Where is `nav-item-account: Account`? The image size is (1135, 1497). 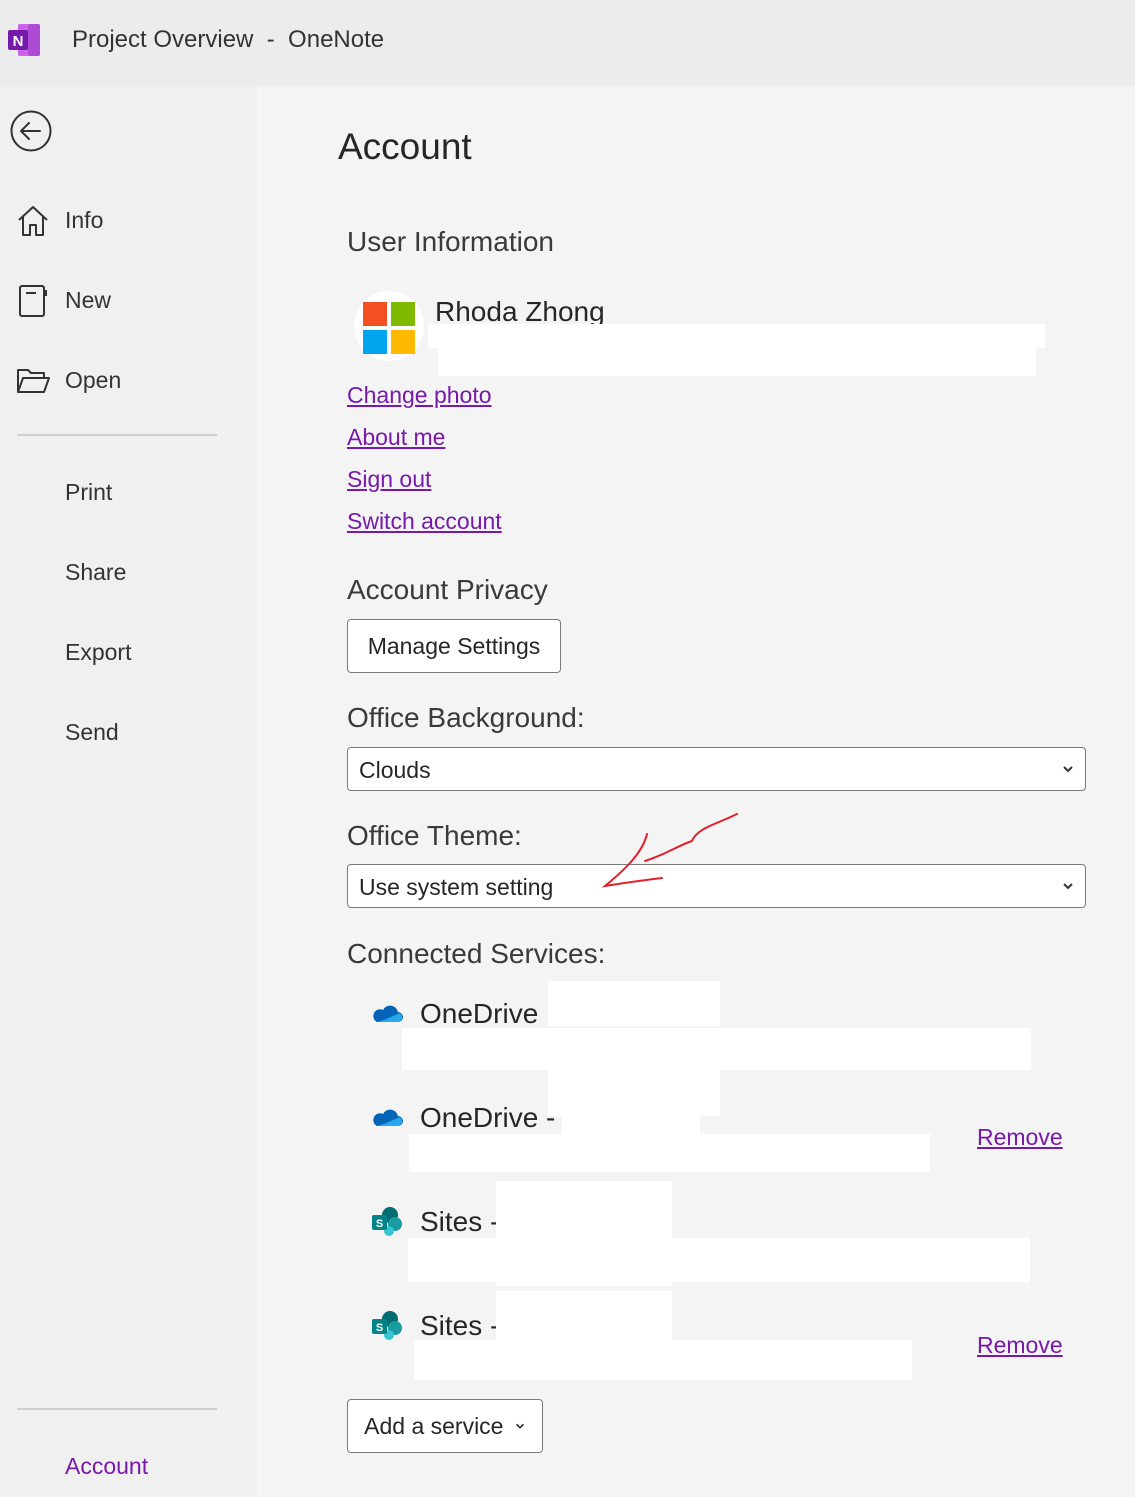 nav-item-account: Account is located at coordinates (128, 1466).